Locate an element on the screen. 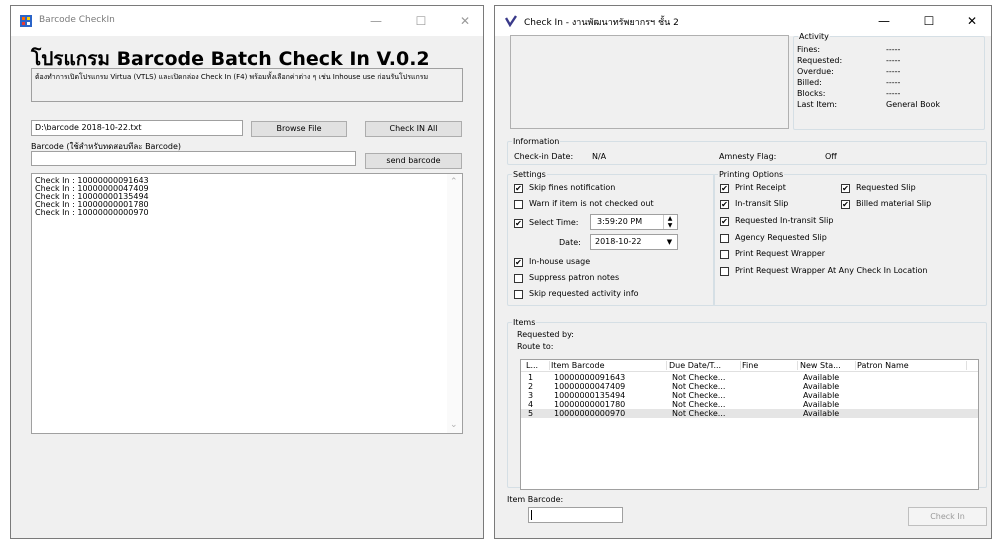 This screenshot has width=992, height=539. table-row: 3 10000000135494 Not Checke... Available is located at coordinates (749, 395).